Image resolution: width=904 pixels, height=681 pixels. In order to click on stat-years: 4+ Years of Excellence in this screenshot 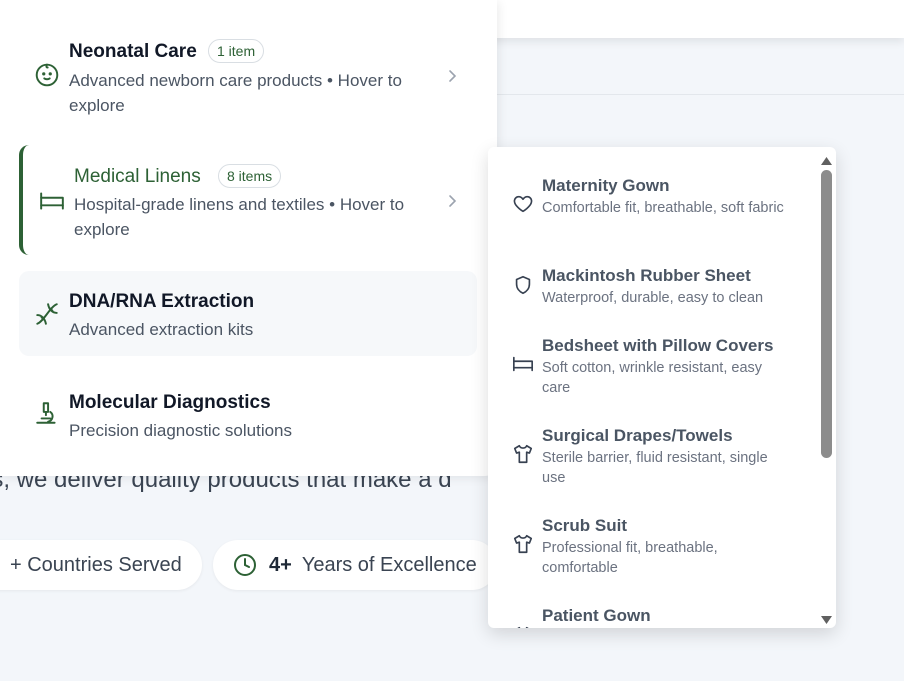, I will do `click(355, 565)`.